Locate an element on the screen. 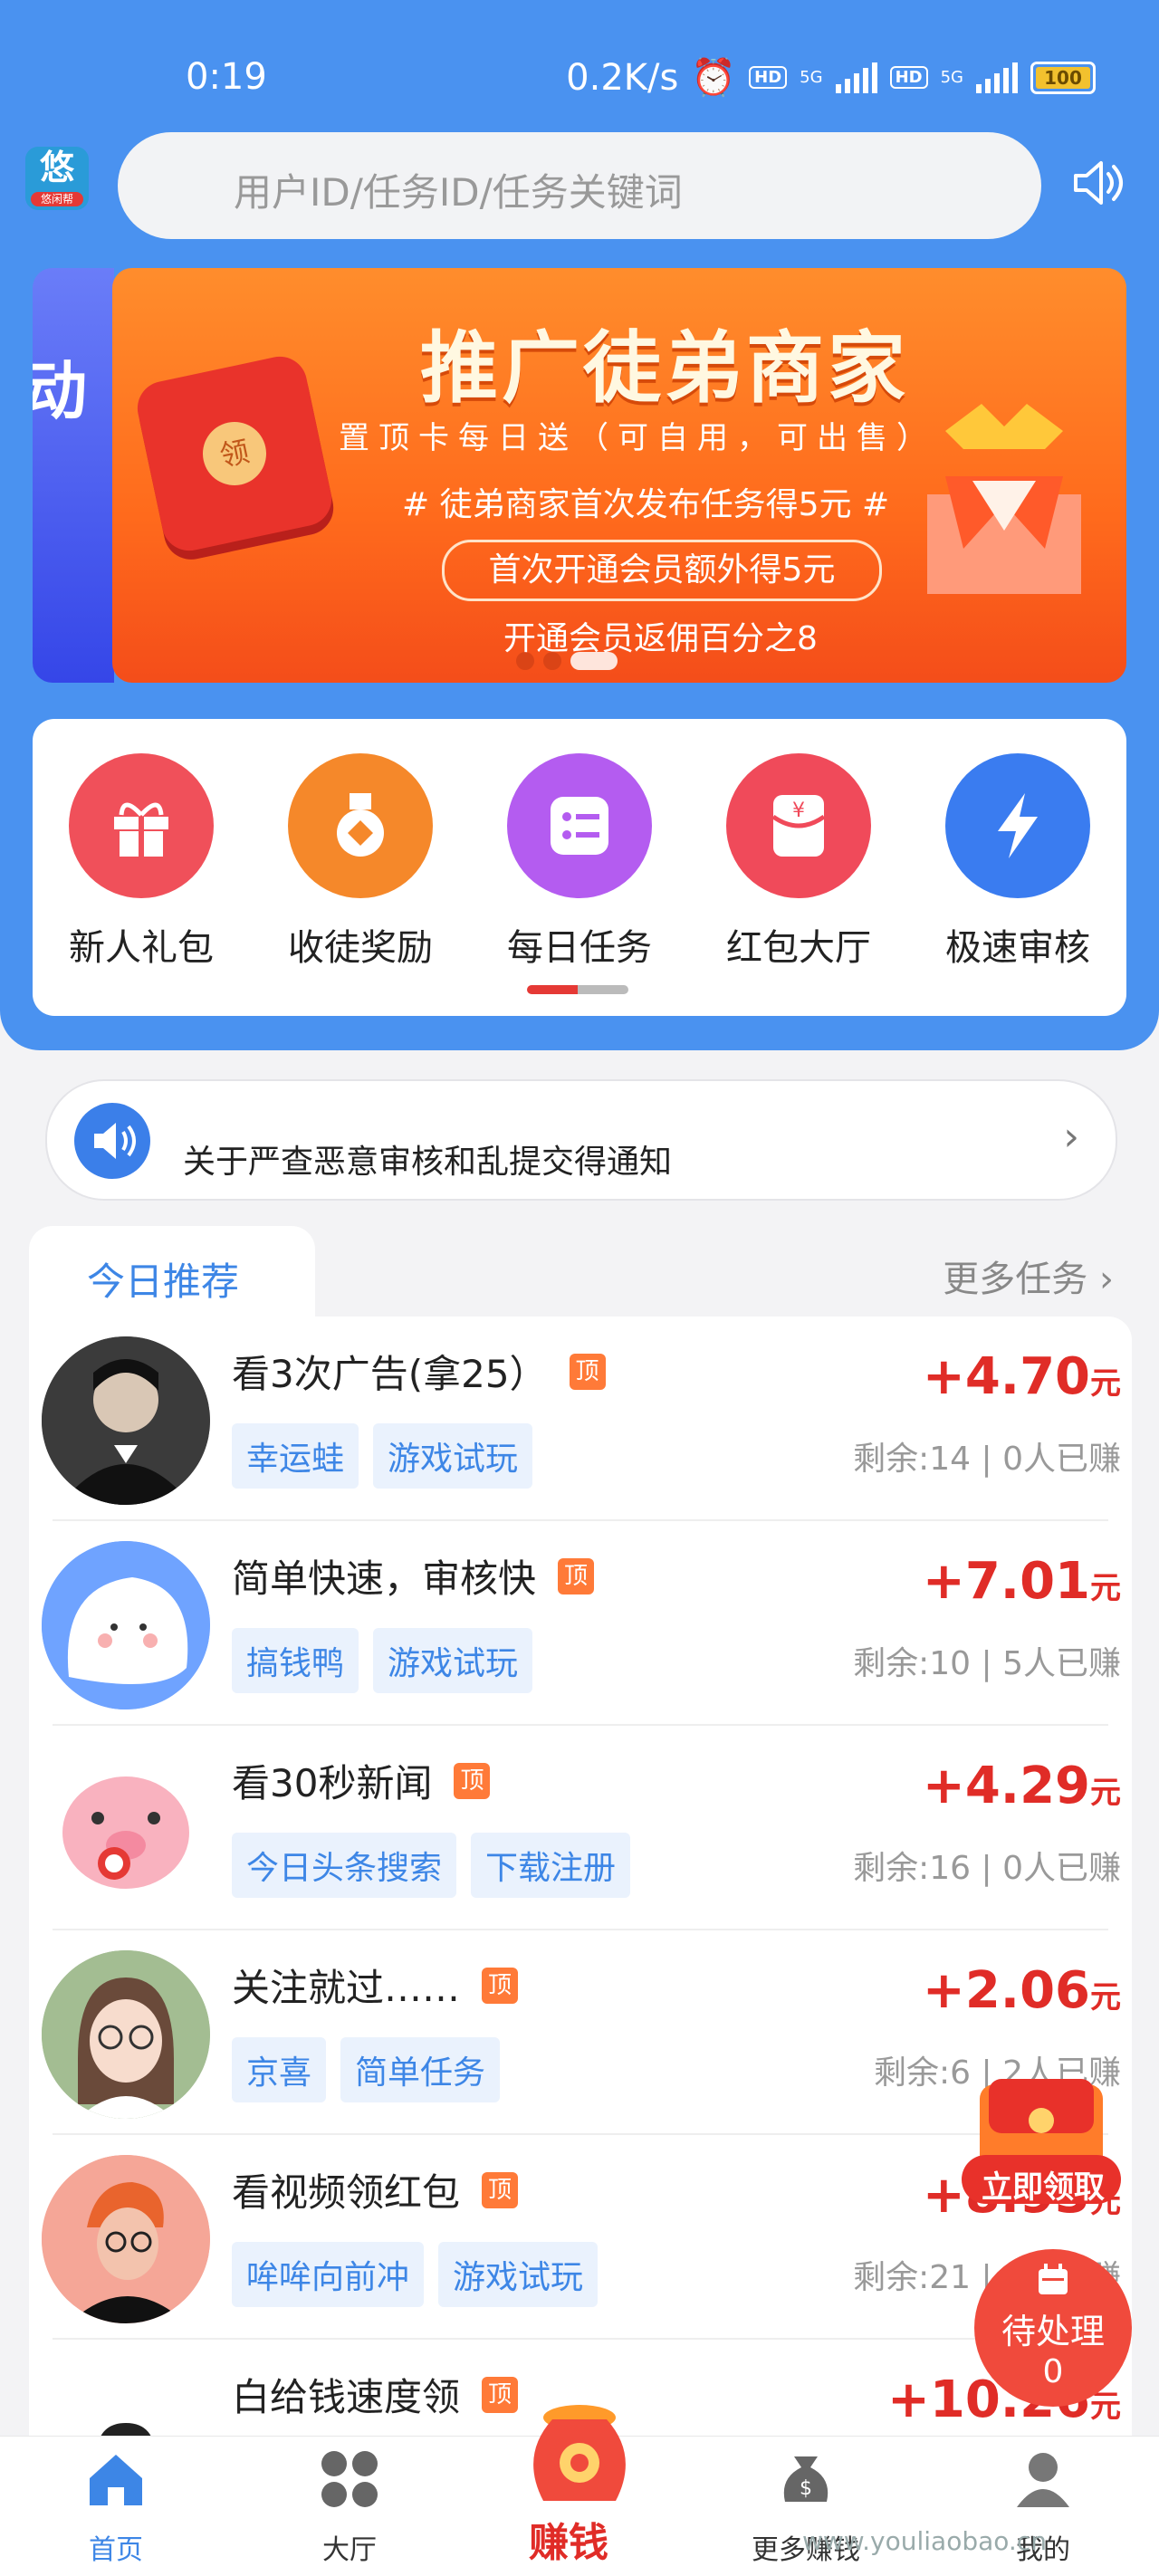 This screenshot has height=2576, width=1159. task-reward: +7.01元 is located at coordinates (1022, 1581).